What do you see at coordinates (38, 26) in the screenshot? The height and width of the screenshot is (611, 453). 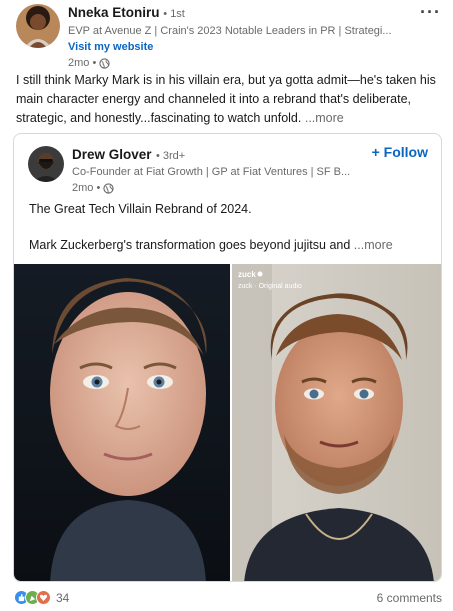 I see `author-avatar` at bounding box center [38, 26].